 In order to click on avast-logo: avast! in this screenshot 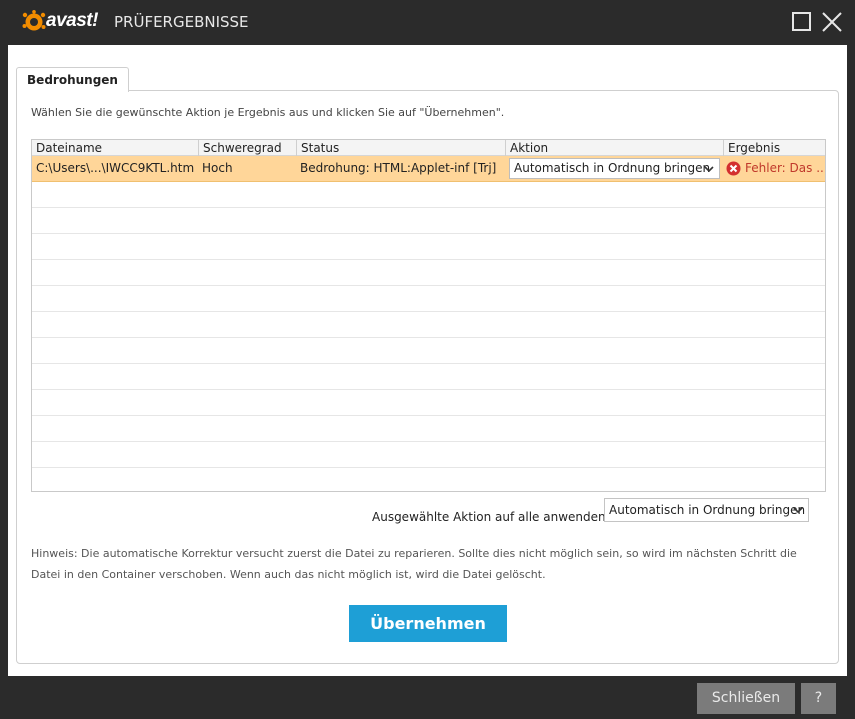, I will do `click(63, 22)`.